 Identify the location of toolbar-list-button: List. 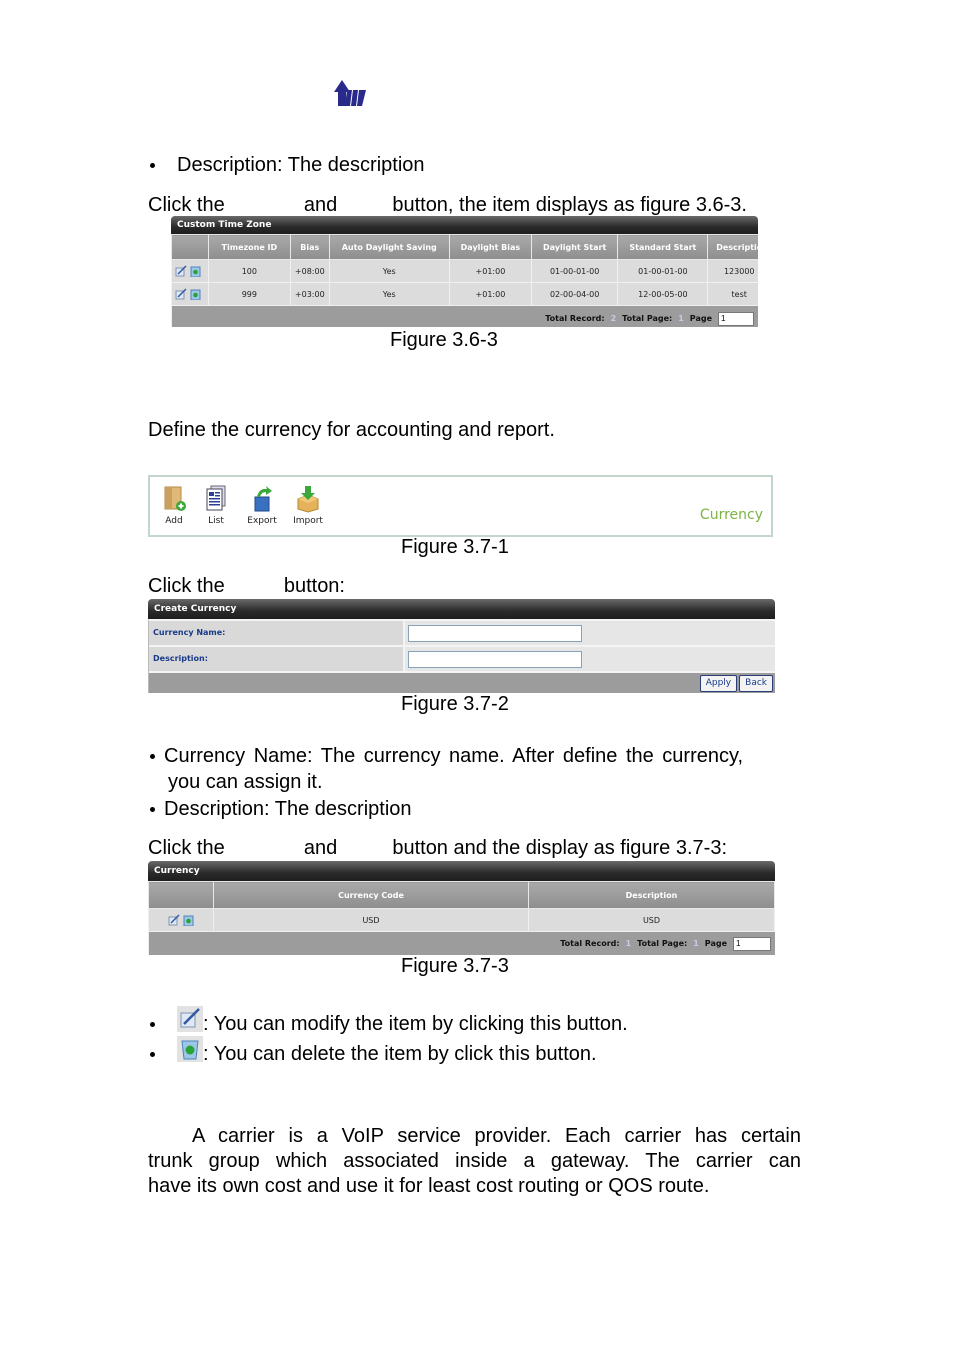
(216, 505).